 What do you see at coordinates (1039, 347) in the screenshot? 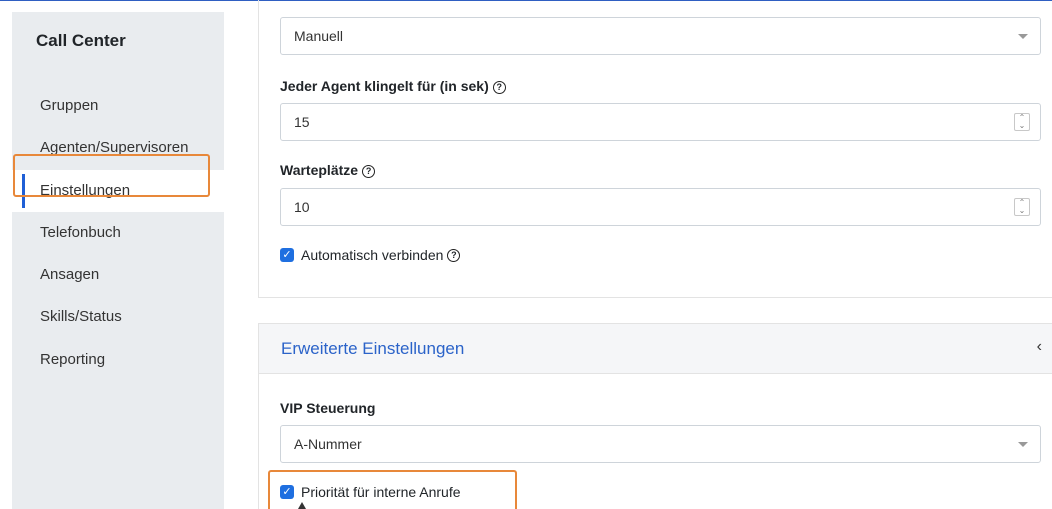
I see `chevron-left-icon: ‹` at bounding box center [1039, 347].